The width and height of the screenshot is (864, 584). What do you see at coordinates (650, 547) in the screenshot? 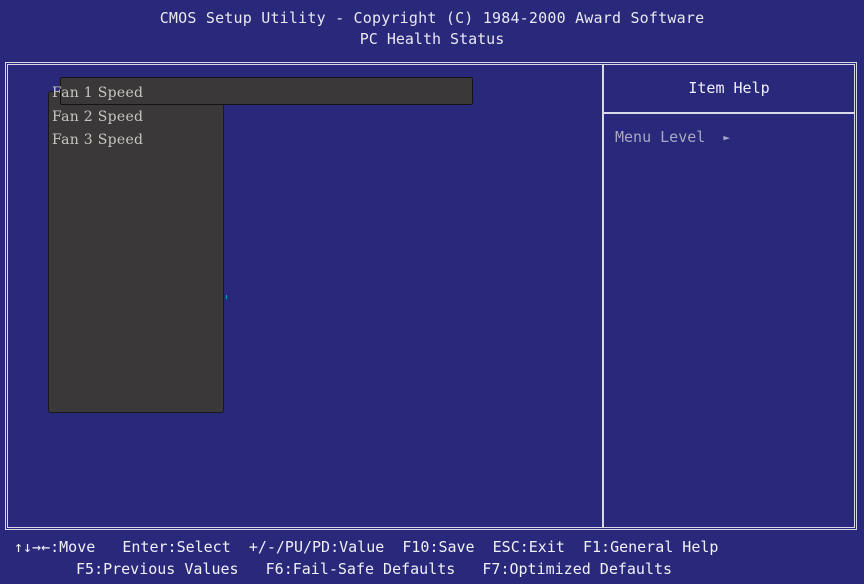
I see `key-general-help: F1:General Help` at bounding box center [650, 547].